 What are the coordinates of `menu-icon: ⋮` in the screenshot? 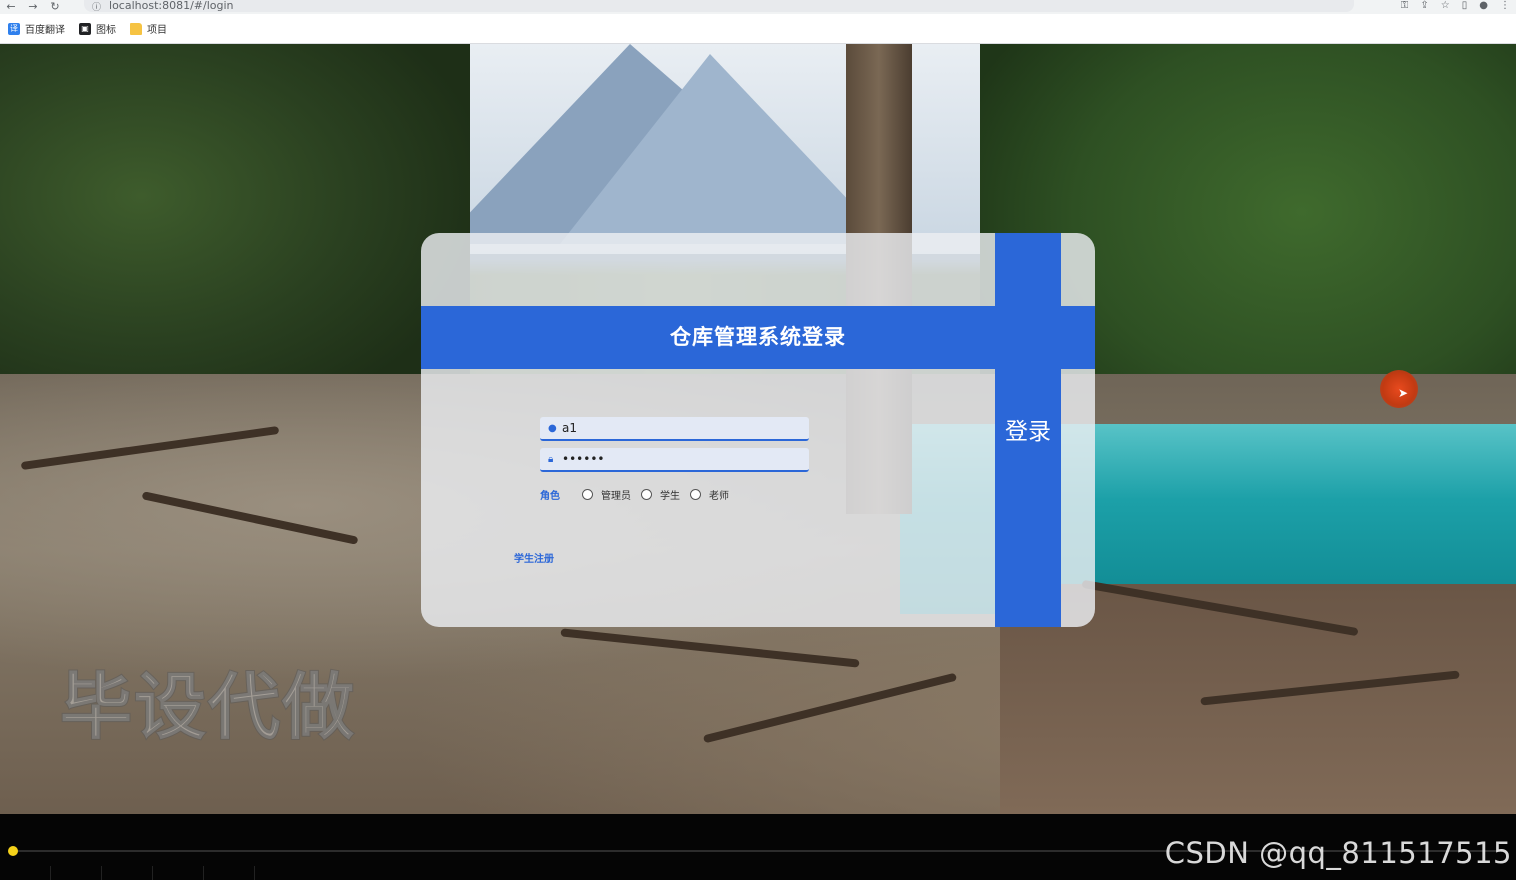 It's located at (1505, 6).